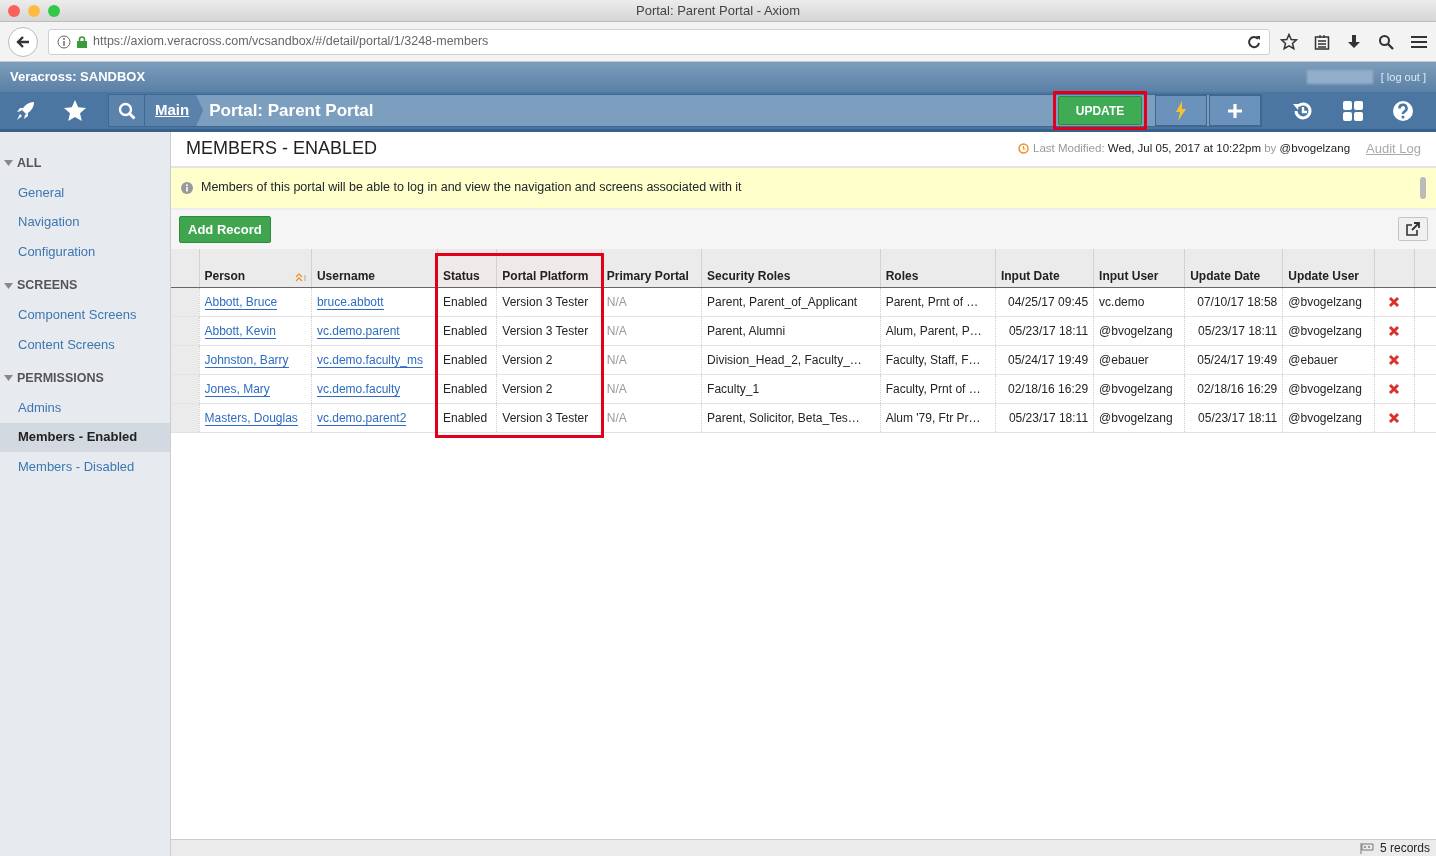 The width and height of the screenshot is (1436, 856). What do you see at coordinates (251, 419) in the screenshot?
I see `table-link: Masters, Douglas` at bounding box center [251, 419].